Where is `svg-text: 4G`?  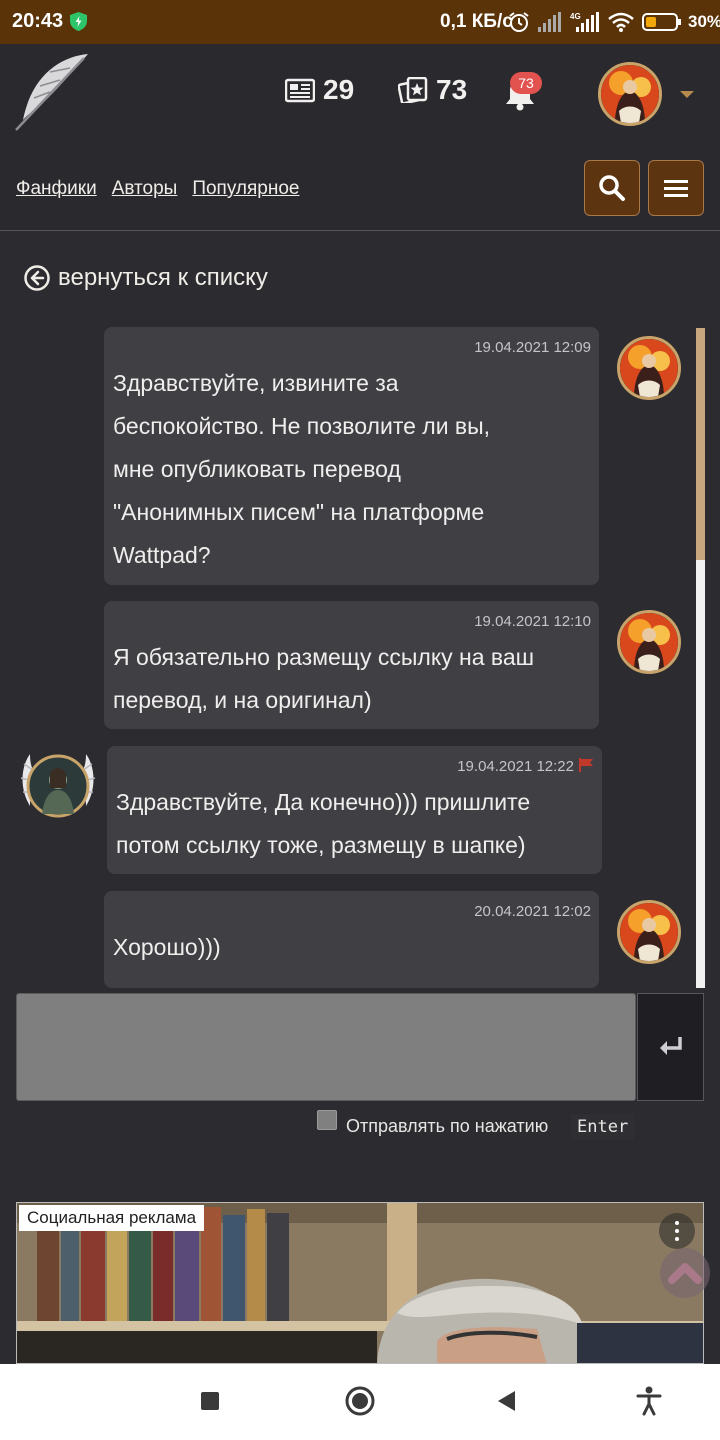
svg-text: 4G is located at coordinates (575, 16).